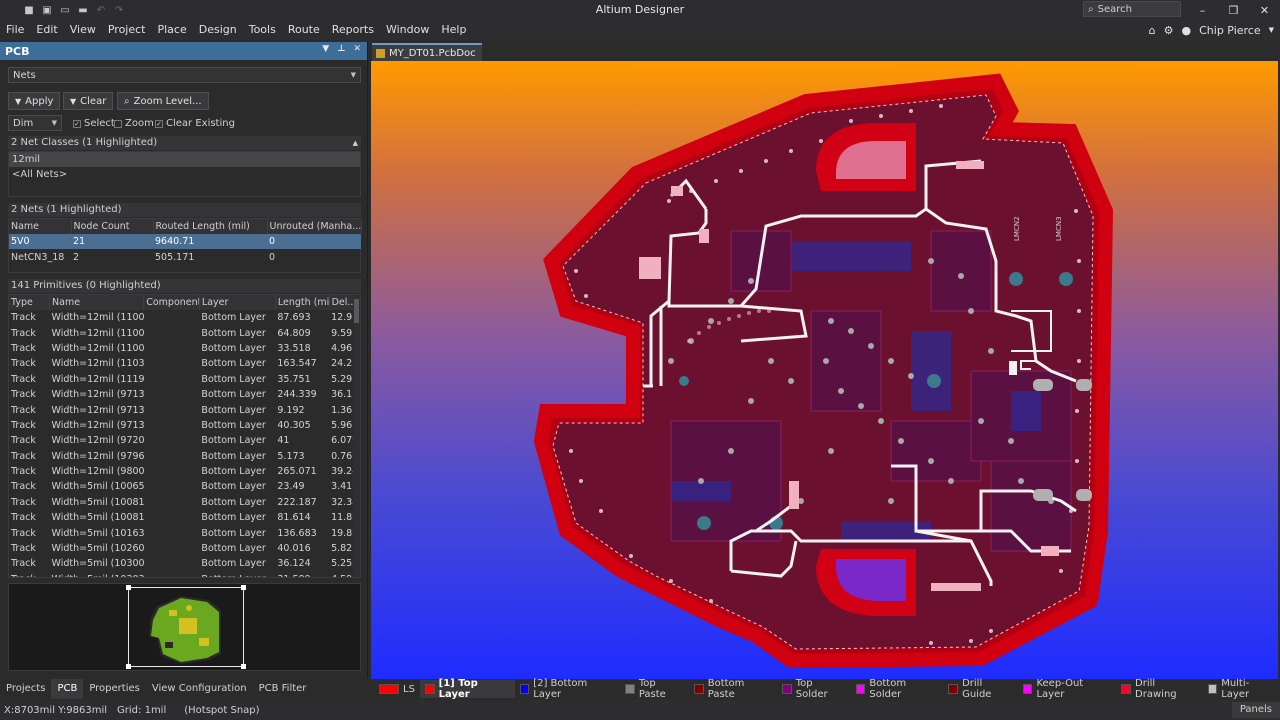 The height and width of the screenshot is (720, 1280). What do you see at coordinates (184, 159) in the screenshot?
I see `list-item: 12mil` at bounding box center [184, 159].